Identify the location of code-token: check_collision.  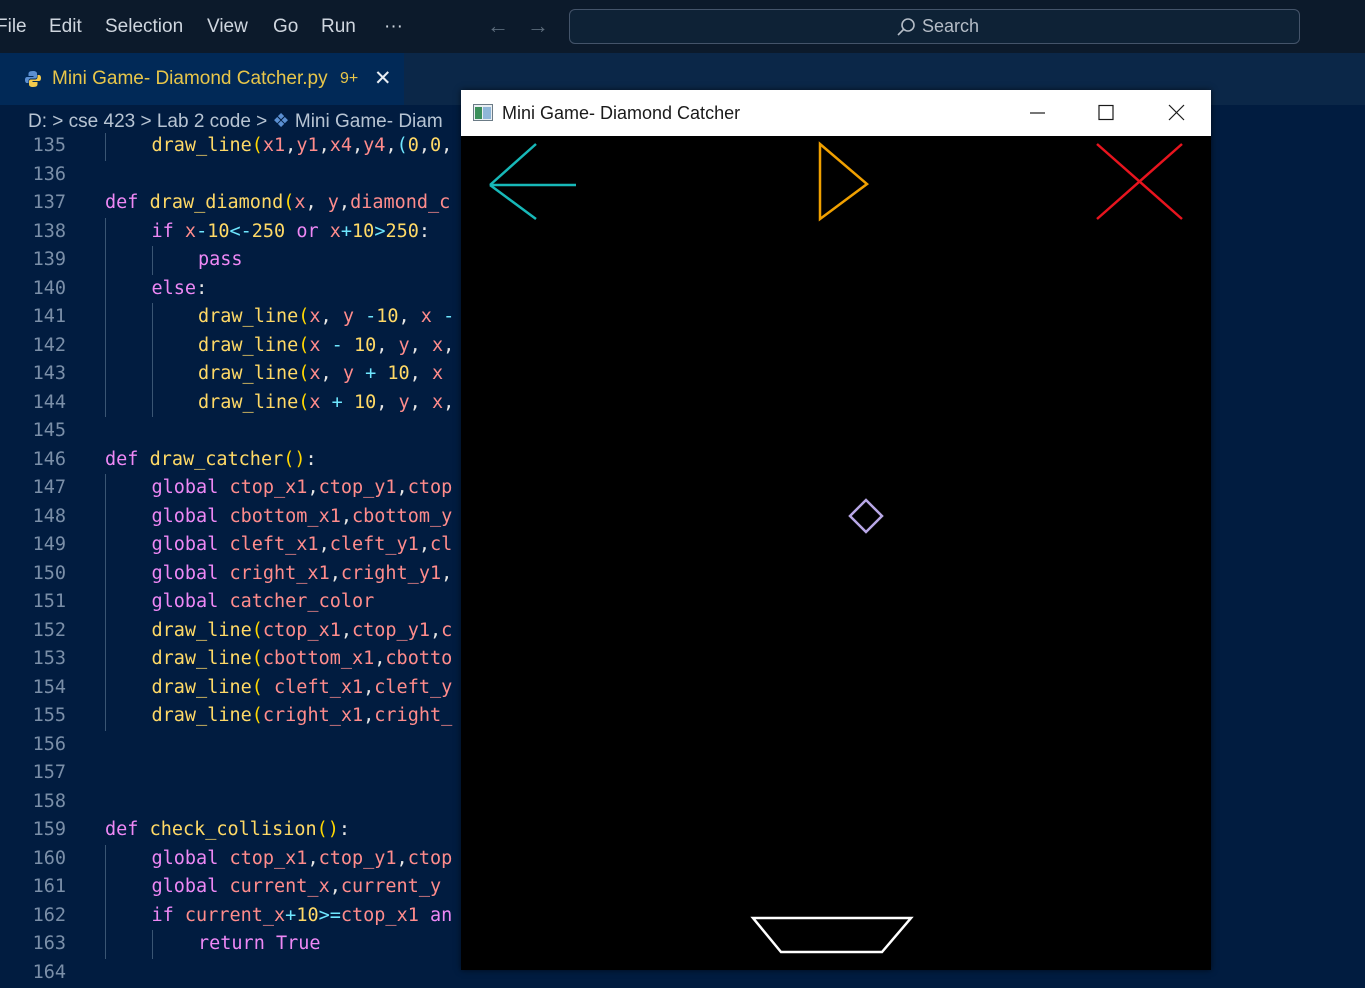
(233, 829).